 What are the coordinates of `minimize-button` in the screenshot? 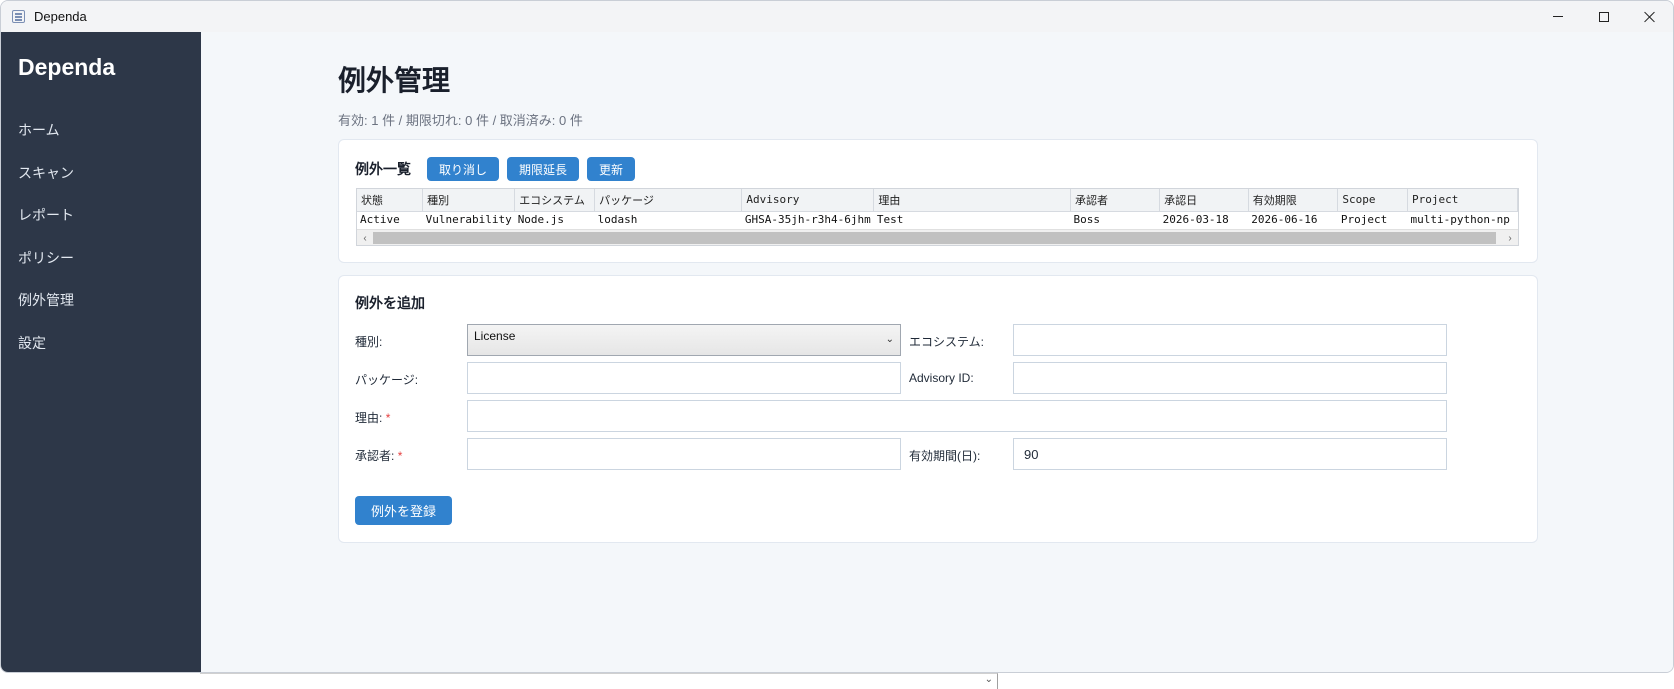 It's located at (1558, 16).